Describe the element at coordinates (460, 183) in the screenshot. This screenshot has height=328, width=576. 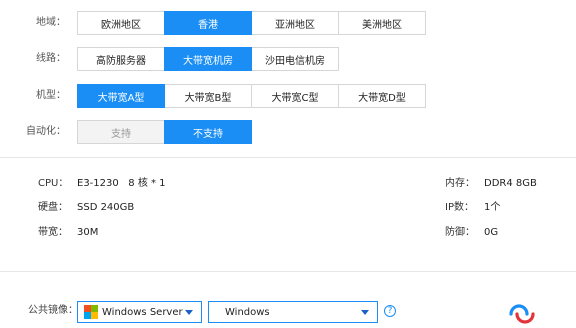
I see `memory-label: 内存：` at that location.